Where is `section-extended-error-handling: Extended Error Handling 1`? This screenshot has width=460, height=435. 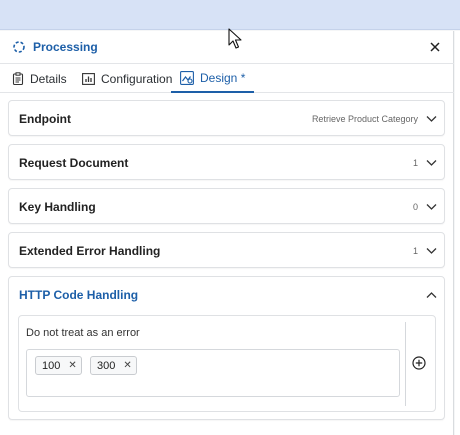
section-extended-error-handling: Extended Error Handling 1 is located at coordinates (226, 250).